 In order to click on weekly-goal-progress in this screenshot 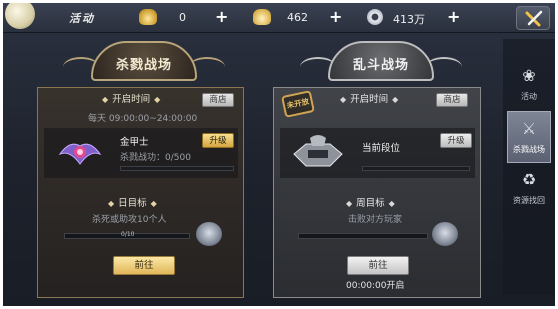, I will do `click(363, 236)`.